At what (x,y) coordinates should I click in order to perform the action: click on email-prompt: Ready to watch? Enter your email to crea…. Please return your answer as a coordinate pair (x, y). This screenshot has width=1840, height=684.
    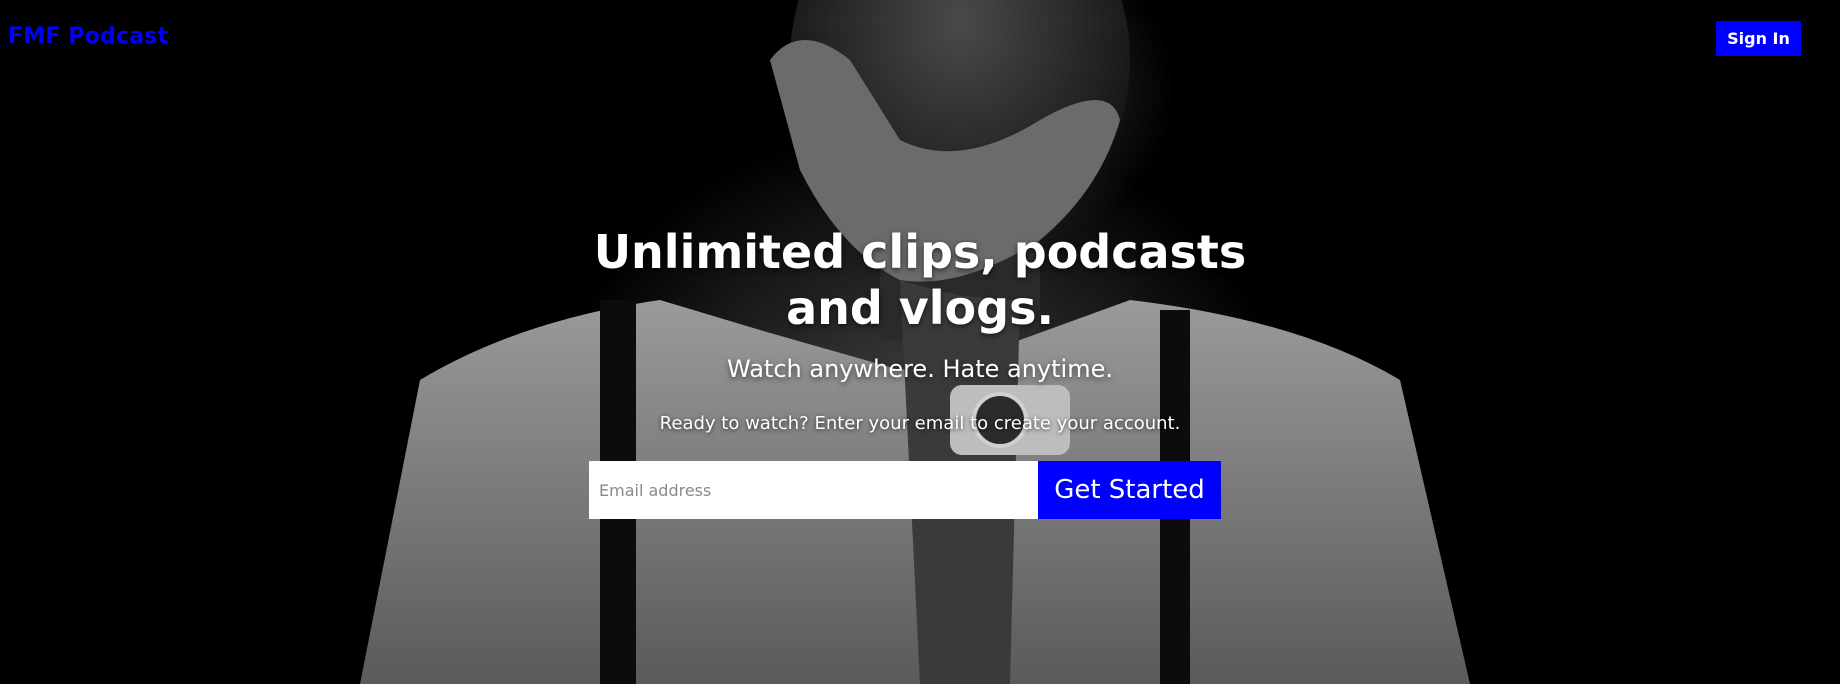
    Looking at the image, I should click on (920, 423).